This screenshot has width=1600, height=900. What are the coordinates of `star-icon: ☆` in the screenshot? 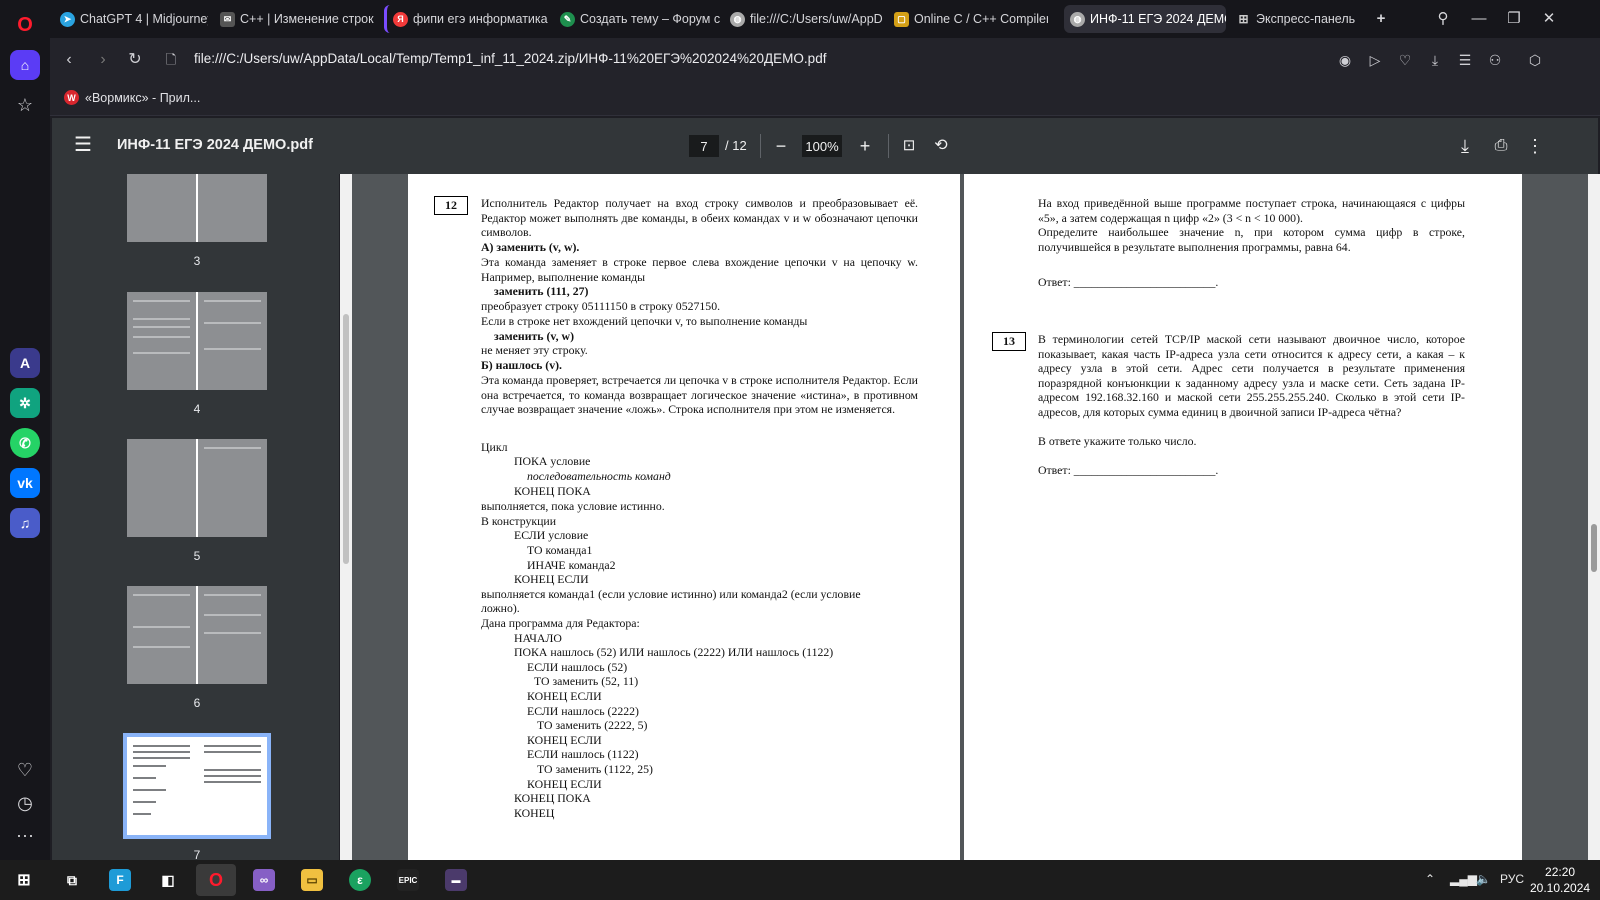 It's located at (25, 105).